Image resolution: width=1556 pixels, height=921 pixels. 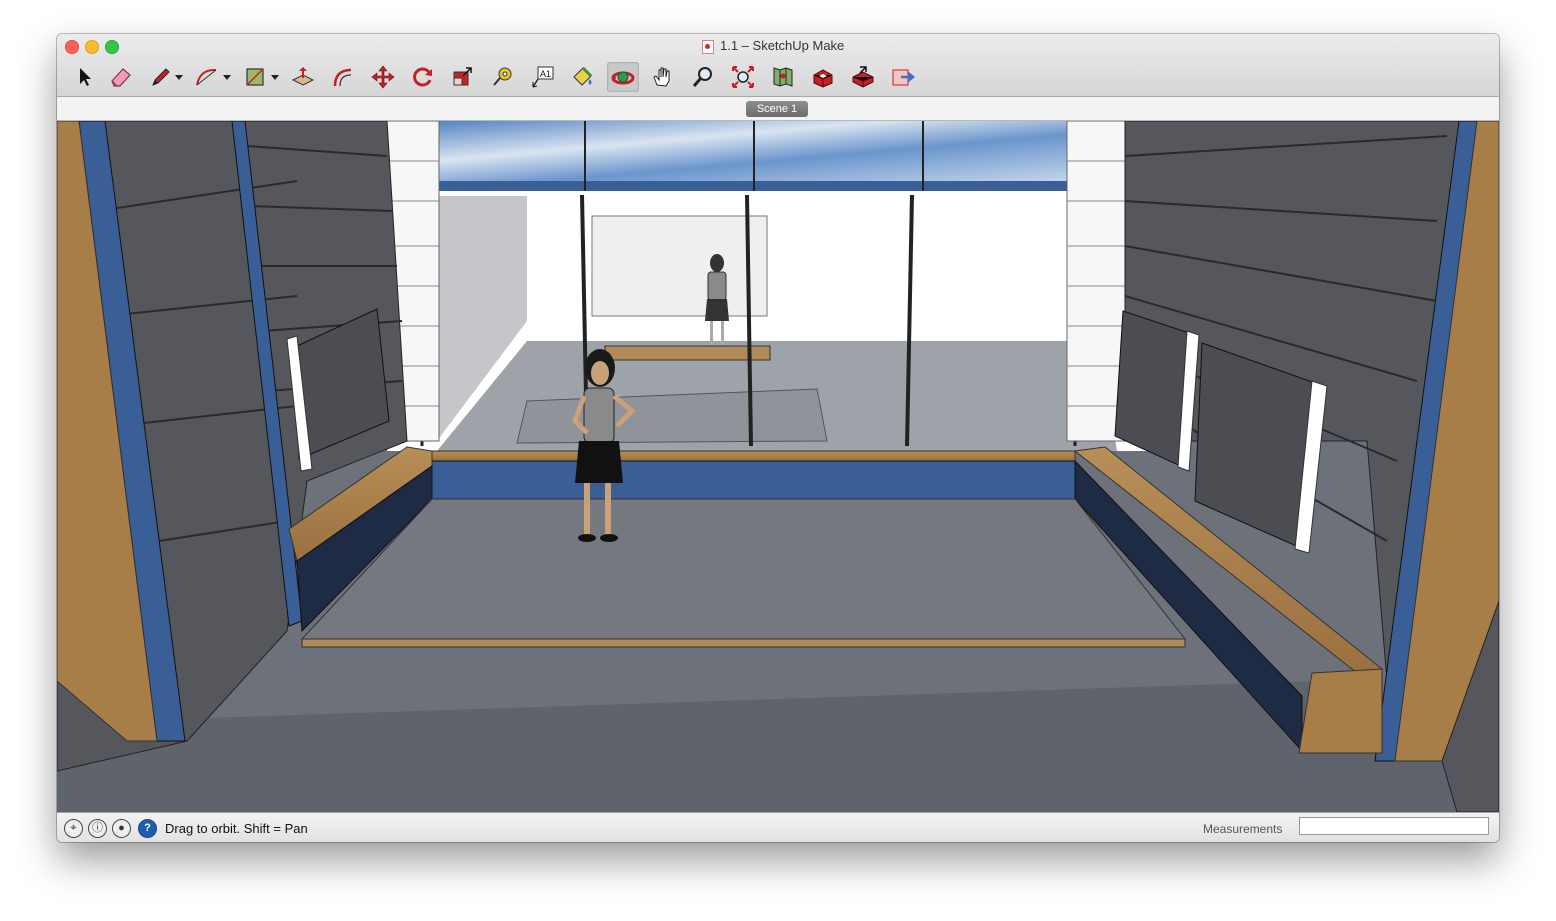 I want to click on hand-icon, so click(x=661, y=77).